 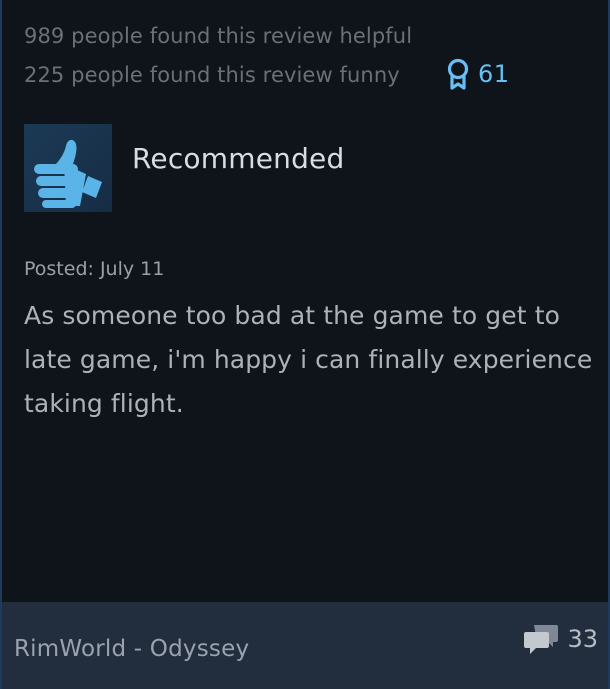 What do you see at coordinates (458, 74) in the screenshot?
I see `award-ribbon-icon` at bounding box center [458, 74].